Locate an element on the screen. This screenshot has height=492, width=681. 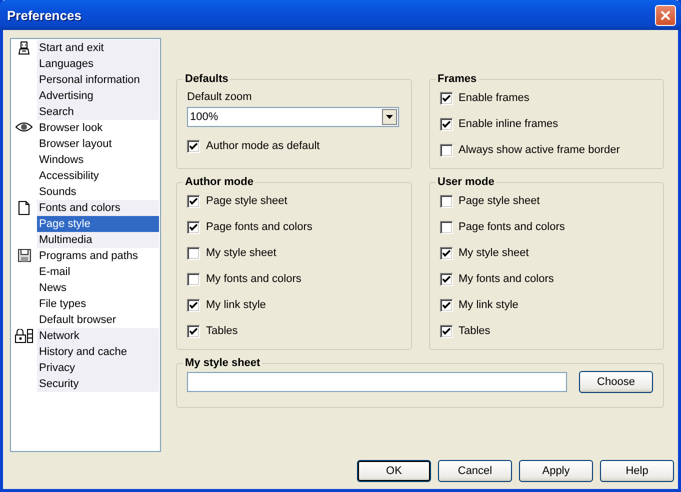
sidebar-item: Sounds is located at coordinates (98, 192).